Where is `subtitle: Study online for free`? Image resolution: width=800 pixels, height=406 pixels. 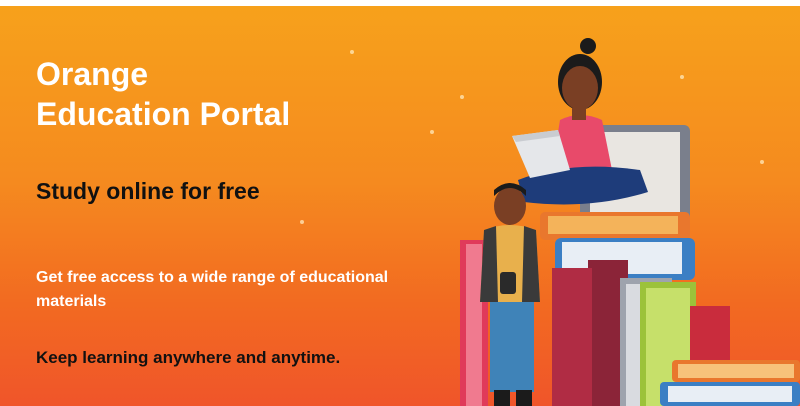
subtitle: Study online for free is located at coordinates (148, 191).